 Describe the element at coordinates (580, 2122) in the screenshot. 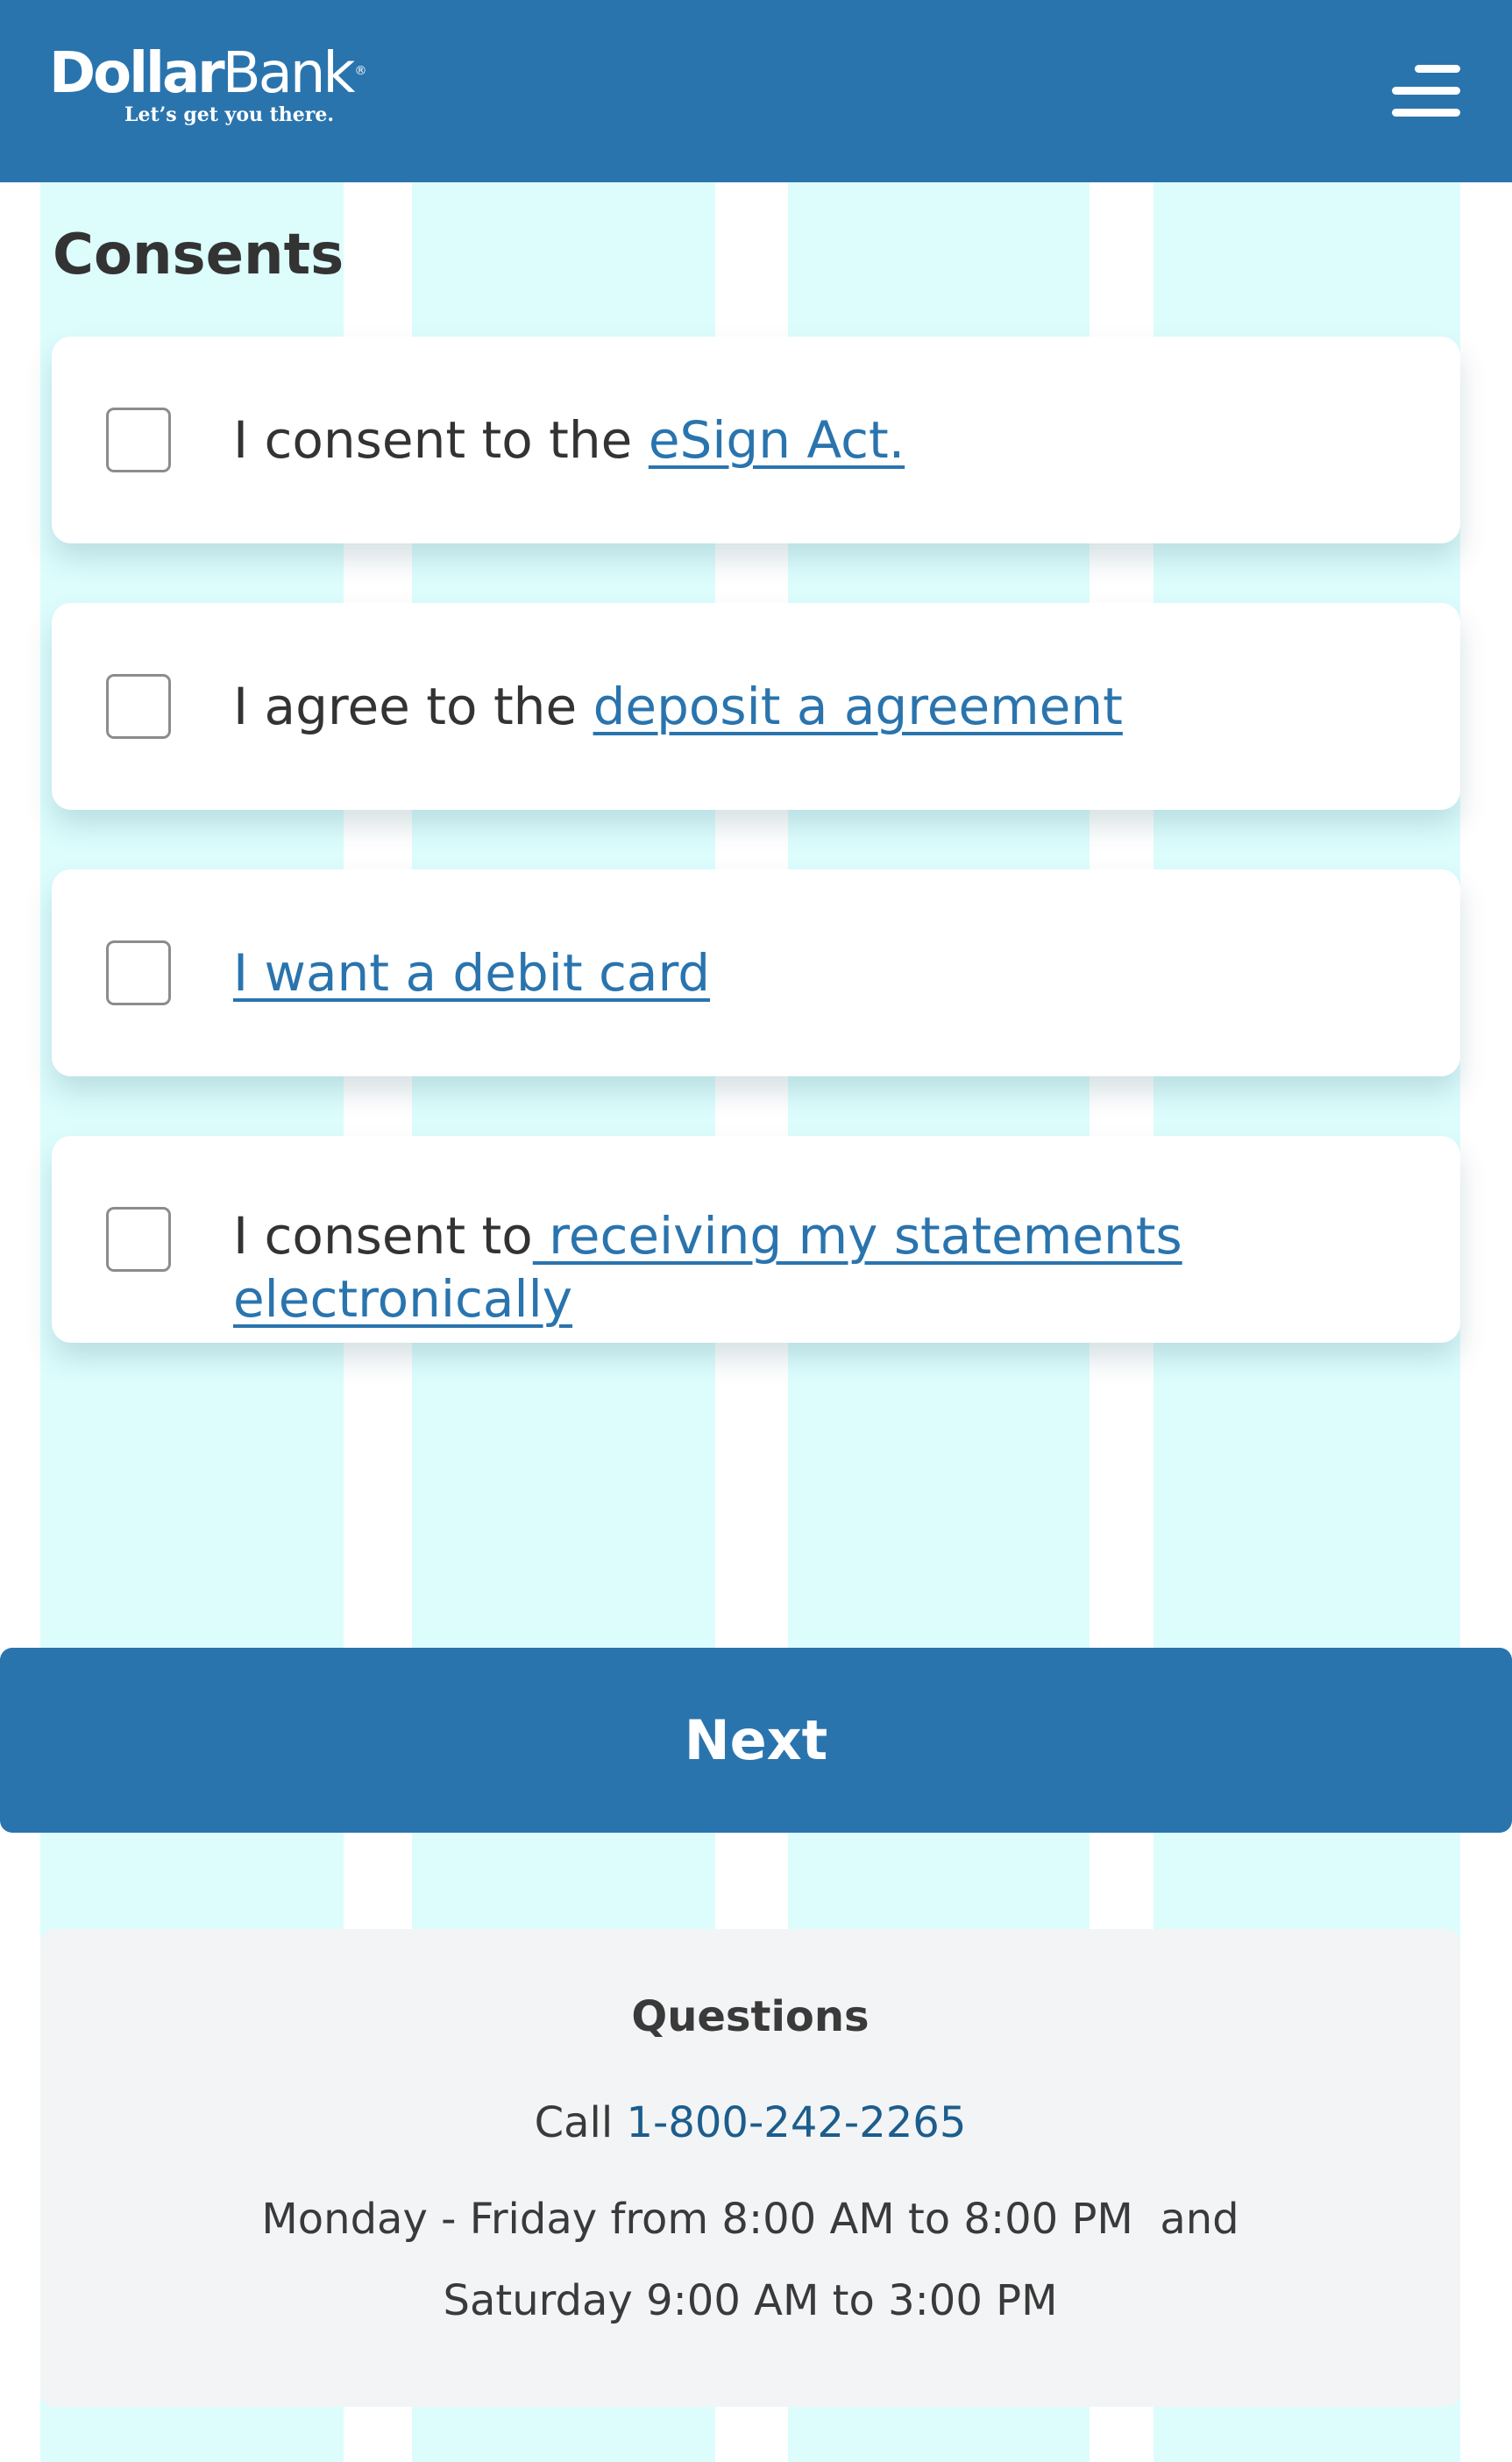

I see `call-label: Call` at that location.